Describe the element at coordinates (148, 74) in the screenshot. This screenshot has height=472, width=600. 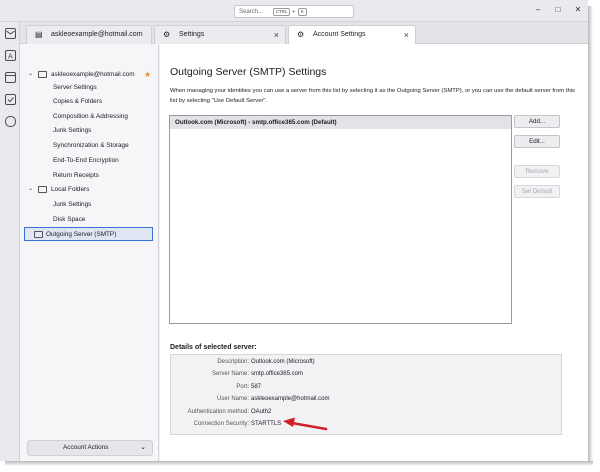
I see `star-icon: ★` at that location.